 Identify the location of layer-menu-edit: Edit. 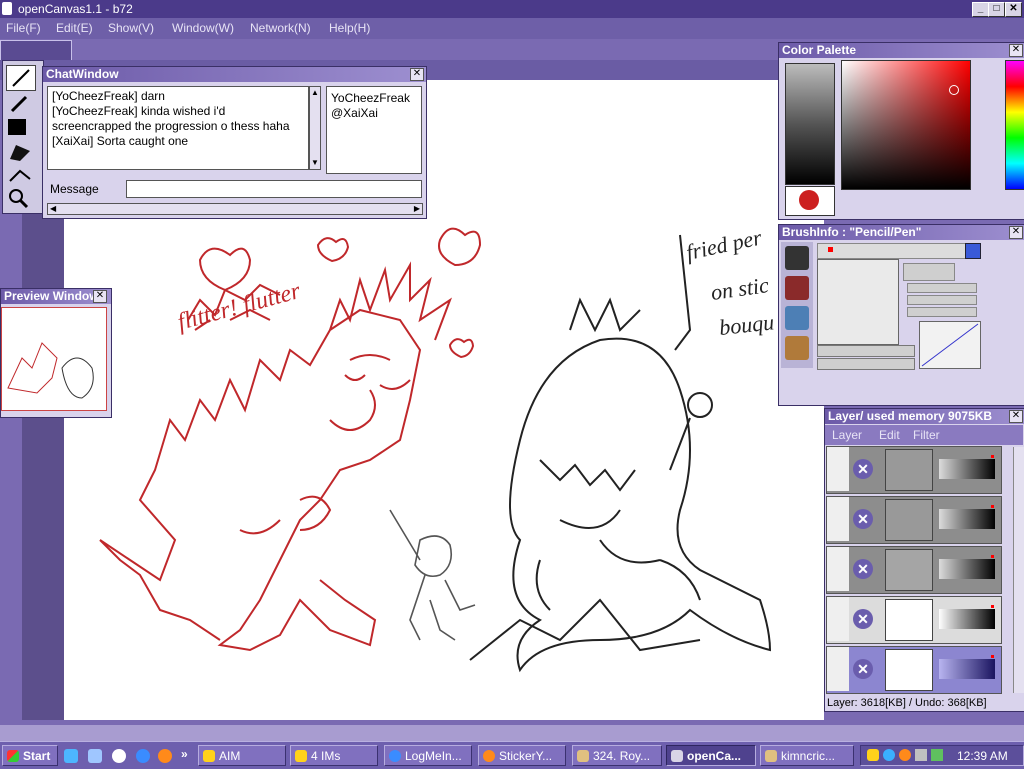
(889, 435).